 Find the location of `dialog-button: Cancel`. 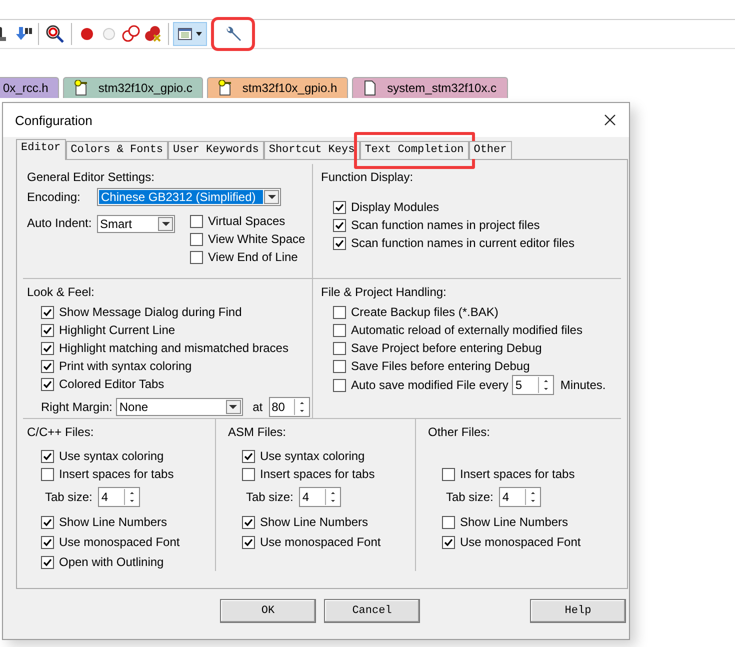

dialog-button: Cancel is located at coordinates (372, 611).